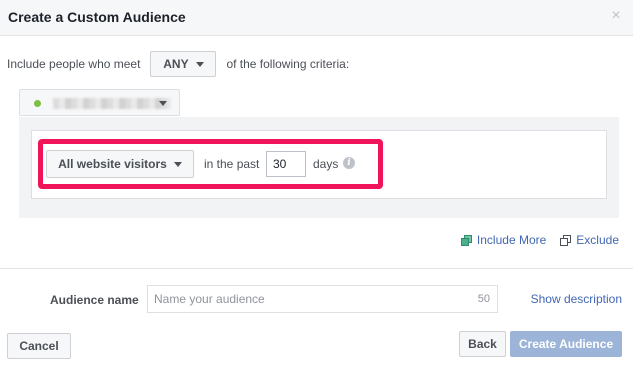  What do you see at coordinates (349, 163) in the screenshot?
I see `info-icon: i` at bounding box center [349, 163].